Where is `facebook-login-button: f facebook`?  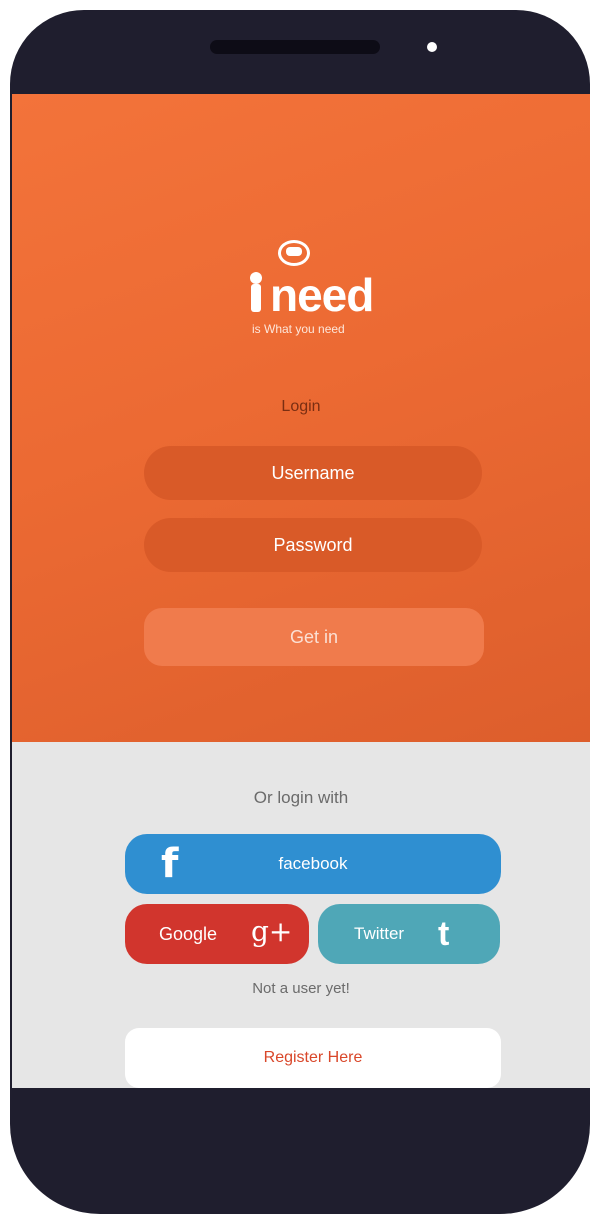 facebook-login-button: f facebook is located at coordinates (313, 864).